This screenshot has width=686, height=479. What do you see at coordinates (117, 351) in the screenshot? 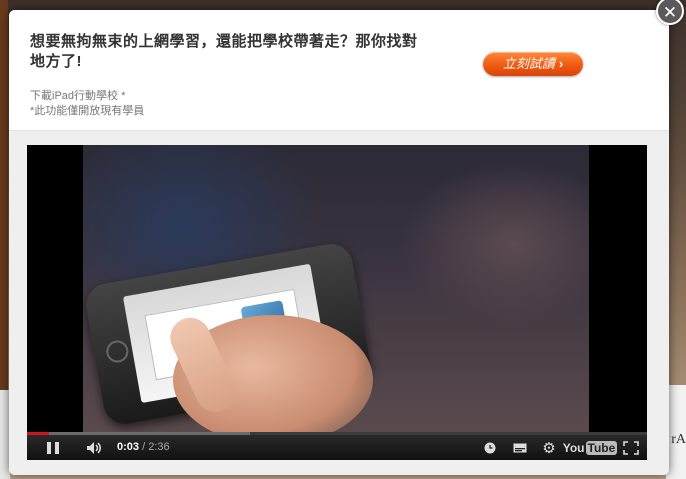
I see `phone-home-button` at bounding box center [117, 351].